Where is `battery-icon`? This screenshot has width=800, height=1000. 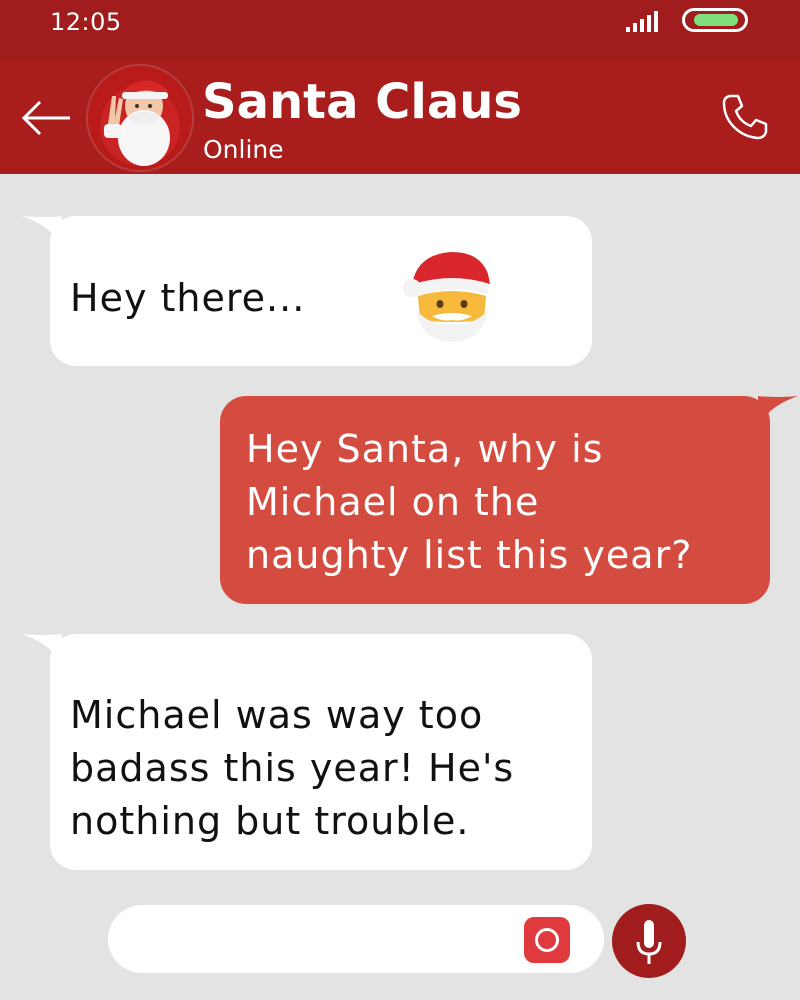
battery-icon is located at coordinates (715, 20).